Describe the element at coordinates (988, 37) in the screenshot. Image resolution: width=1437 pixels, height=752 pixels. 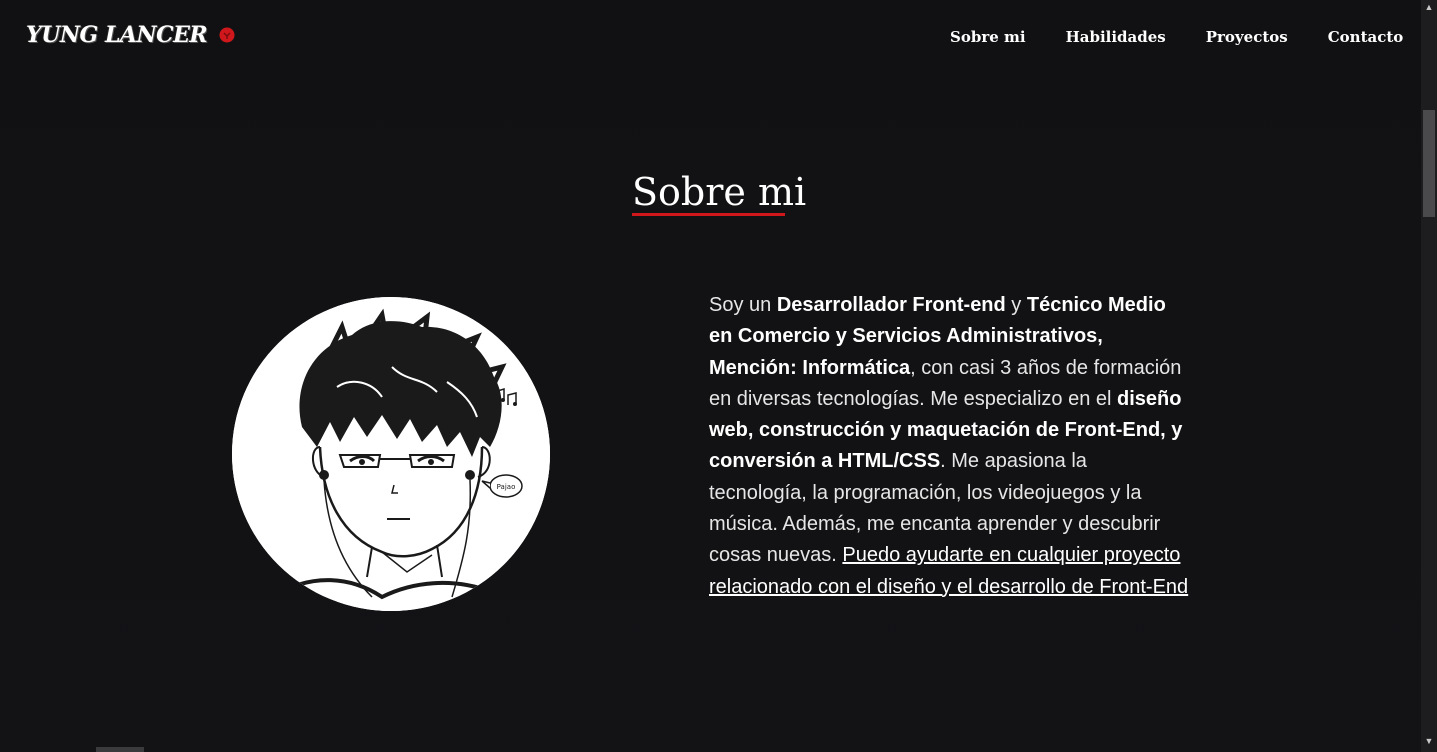
I see `nav-link-sobre-mi: Sobre mi` at that location.